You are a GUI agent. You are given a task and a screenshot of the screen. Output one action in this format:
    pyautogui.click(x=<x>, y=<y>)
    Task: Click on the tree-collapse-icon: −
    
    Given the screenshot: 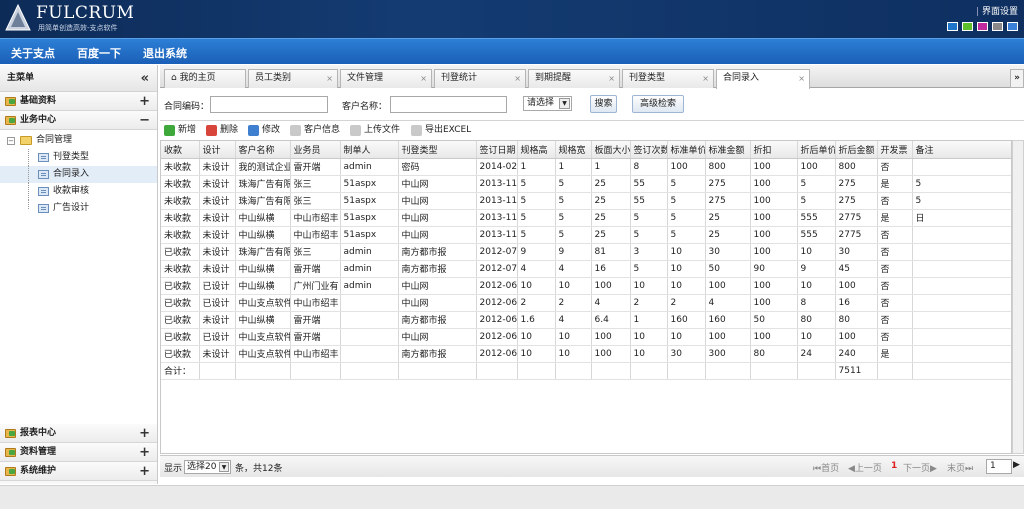 What is the action you would take?
    pyautogui.click(x=11, y=141)
    